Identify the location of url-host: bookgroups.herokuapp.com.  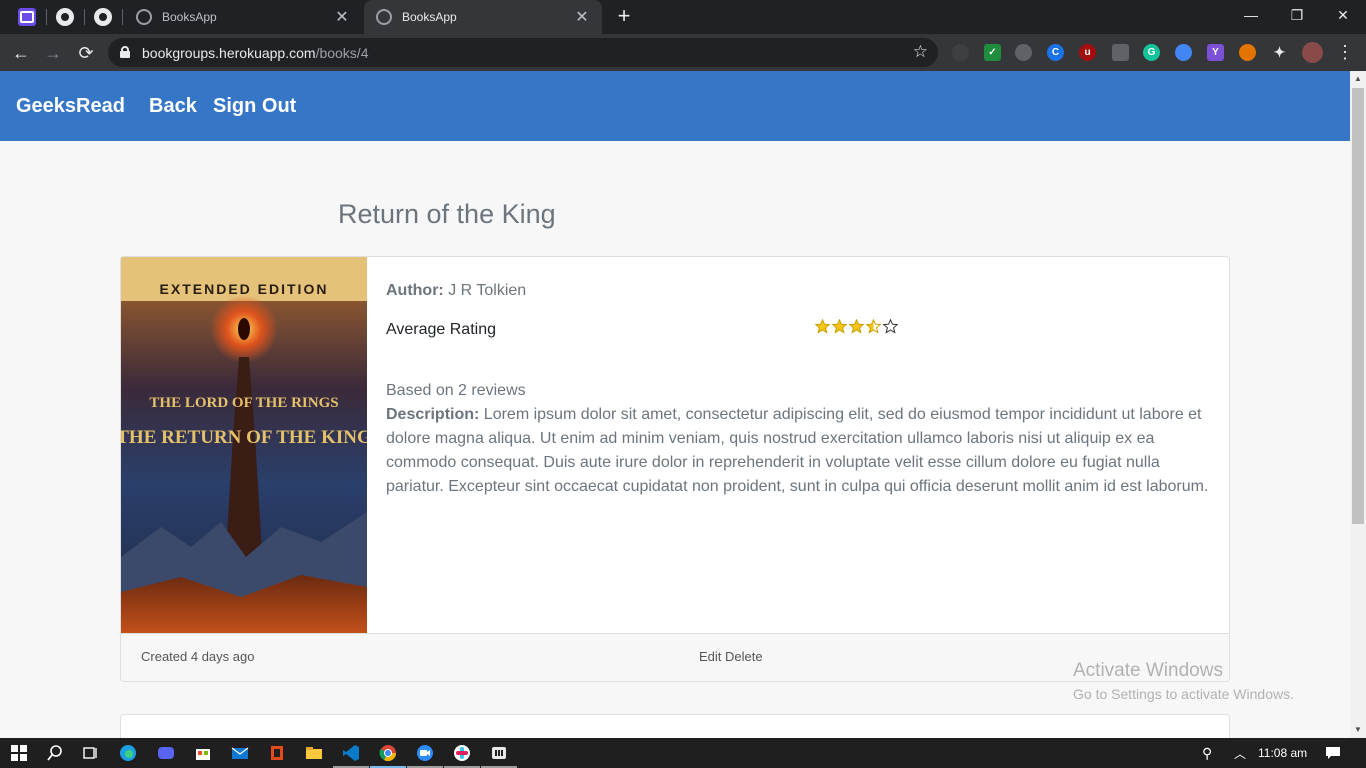
(229, 53).